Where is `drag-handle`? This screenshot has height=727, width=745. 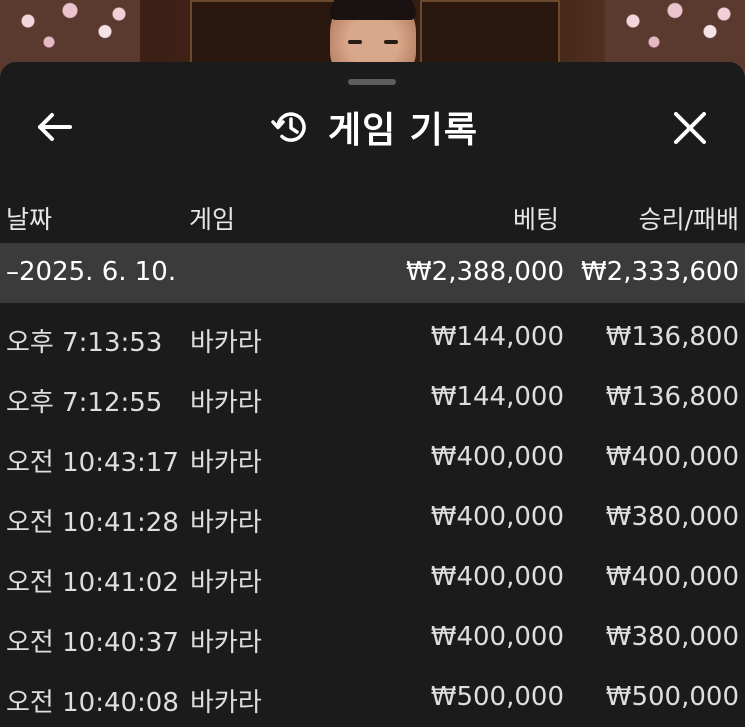
drag-handle is located at coordinates (372, 82).